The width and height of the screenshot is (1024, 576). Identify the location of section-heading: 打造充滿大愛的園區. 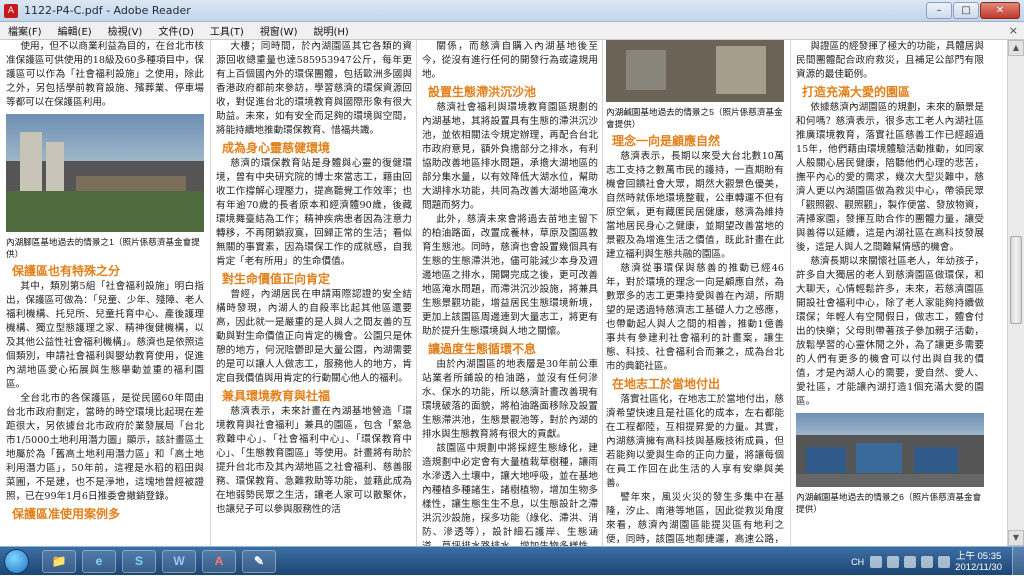
(856, 92).